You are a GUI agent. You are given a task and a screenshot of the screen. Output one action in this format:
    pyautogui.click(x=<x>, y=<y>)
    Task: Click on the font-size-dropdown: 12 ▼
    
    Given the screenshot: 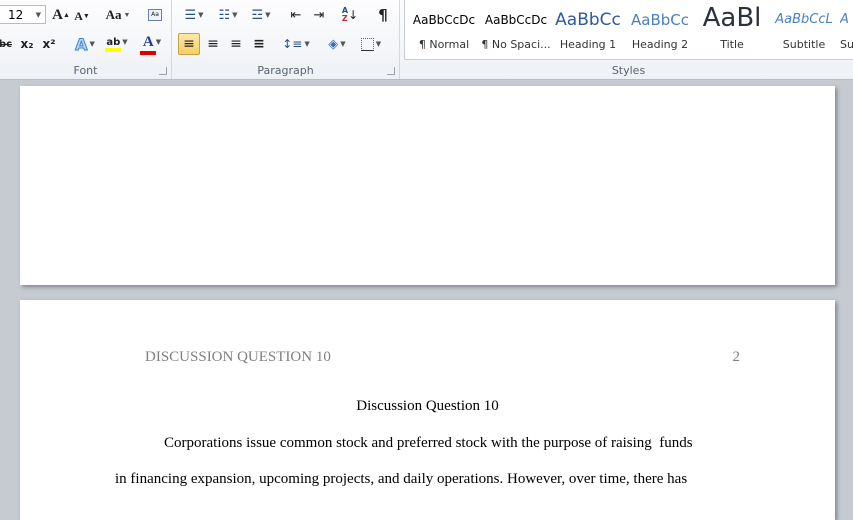 What is the action you would take?
    pyautogui.click(x=23, y=14)
    